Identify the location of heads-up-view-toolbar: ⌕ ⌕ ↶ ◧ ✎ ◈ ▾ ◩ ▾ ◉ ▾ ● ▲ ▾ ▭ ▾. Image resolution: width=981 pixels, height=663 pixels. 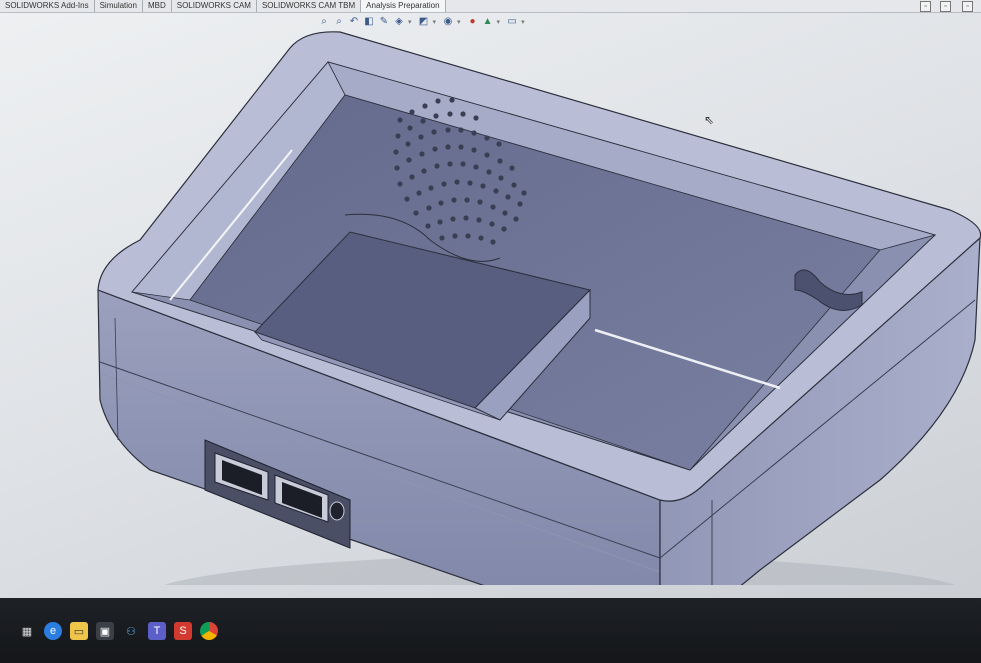
(423, 22).